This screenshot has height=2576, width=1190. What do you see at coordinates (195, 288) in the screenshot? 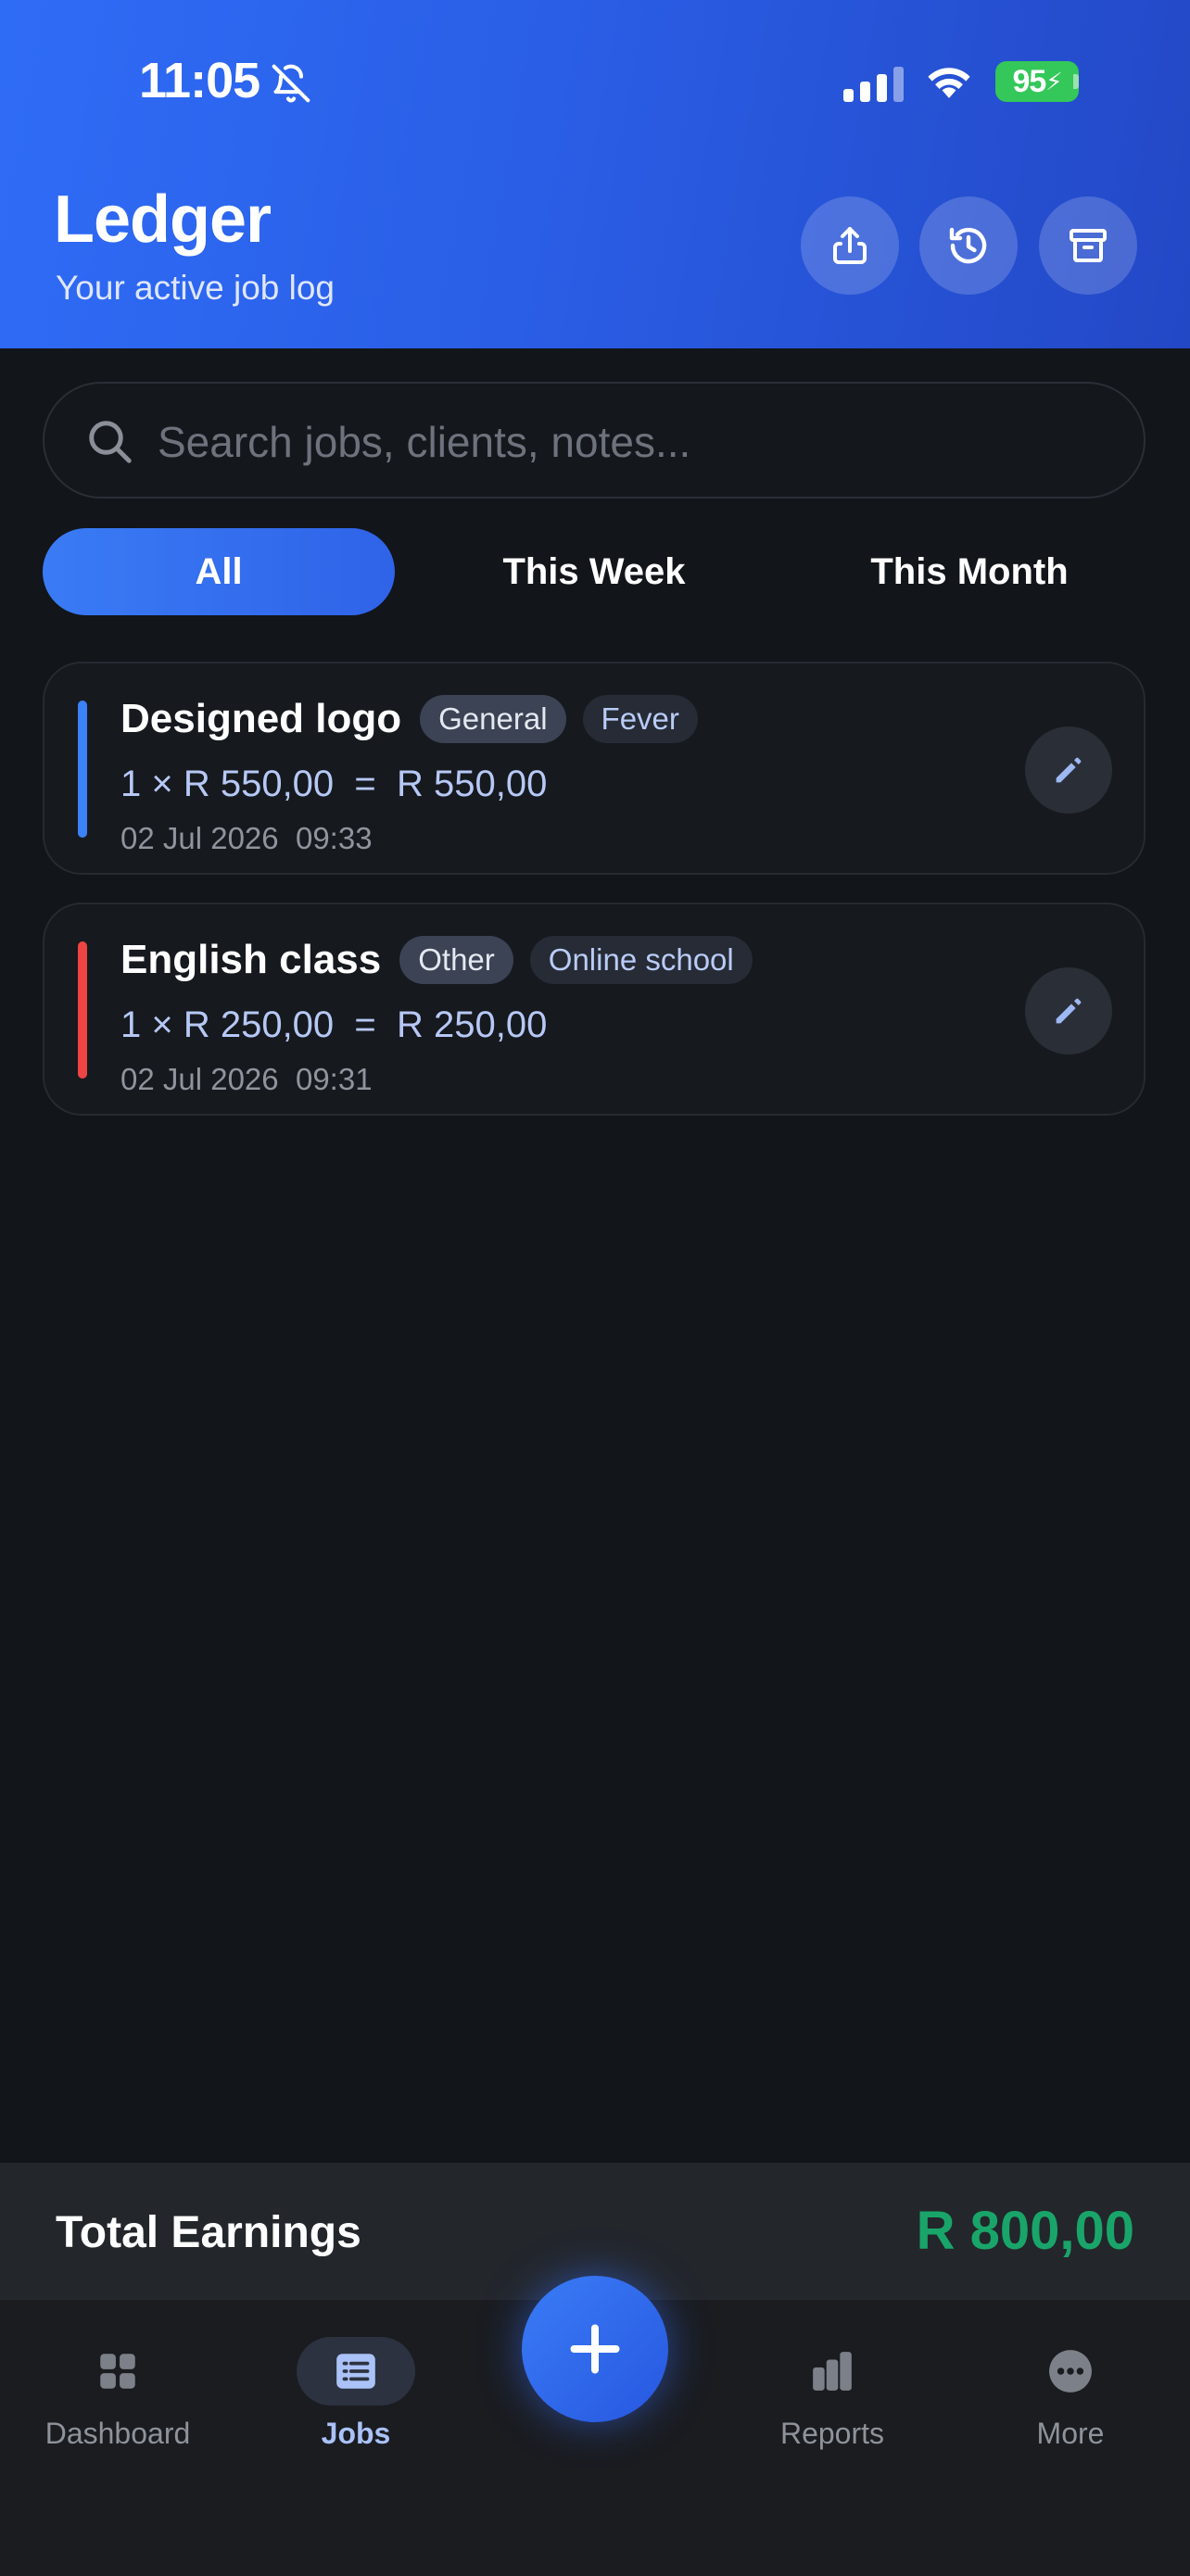
I see `page-subtitle: Your active job log` at bounding box center [195, 288].